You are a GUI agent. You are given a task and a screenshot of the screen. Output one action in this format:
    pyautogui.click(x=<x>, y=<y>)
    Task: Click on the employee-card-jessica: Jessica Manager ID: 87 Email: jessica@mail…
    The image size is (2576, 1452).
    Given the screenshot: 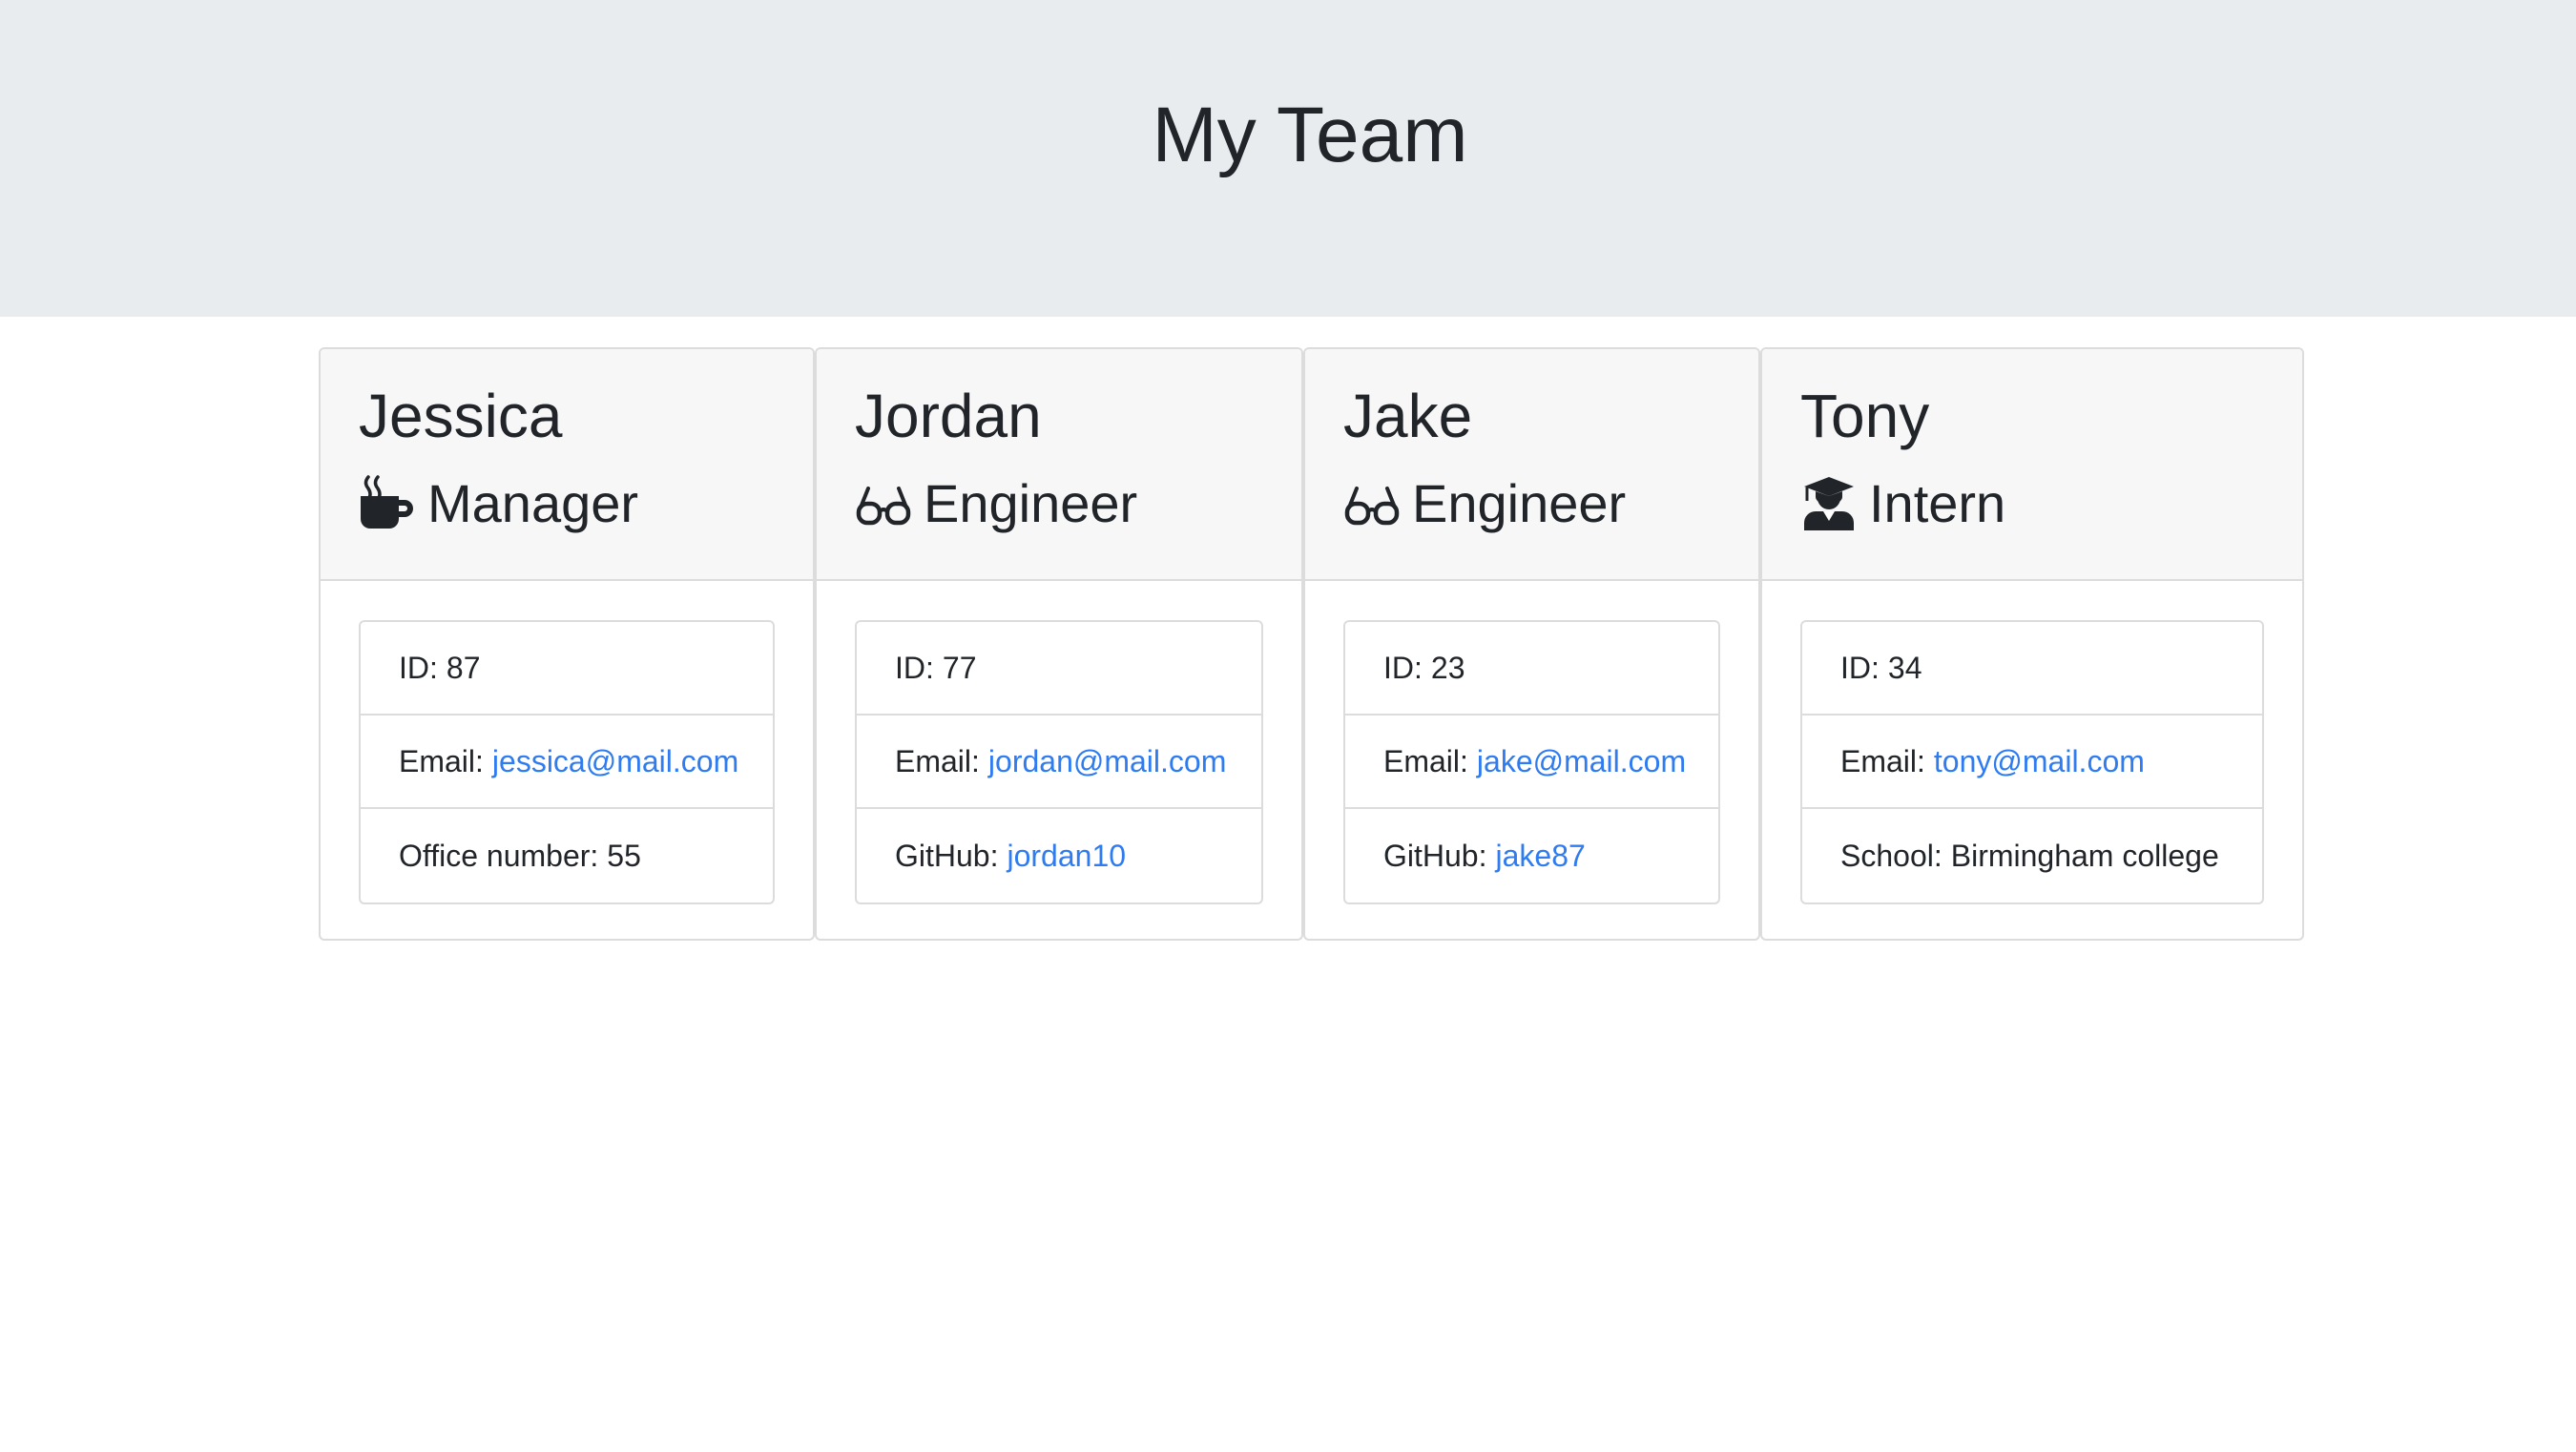 What is the action you would take?
    pyautogui.click(x=567, y=644)
    